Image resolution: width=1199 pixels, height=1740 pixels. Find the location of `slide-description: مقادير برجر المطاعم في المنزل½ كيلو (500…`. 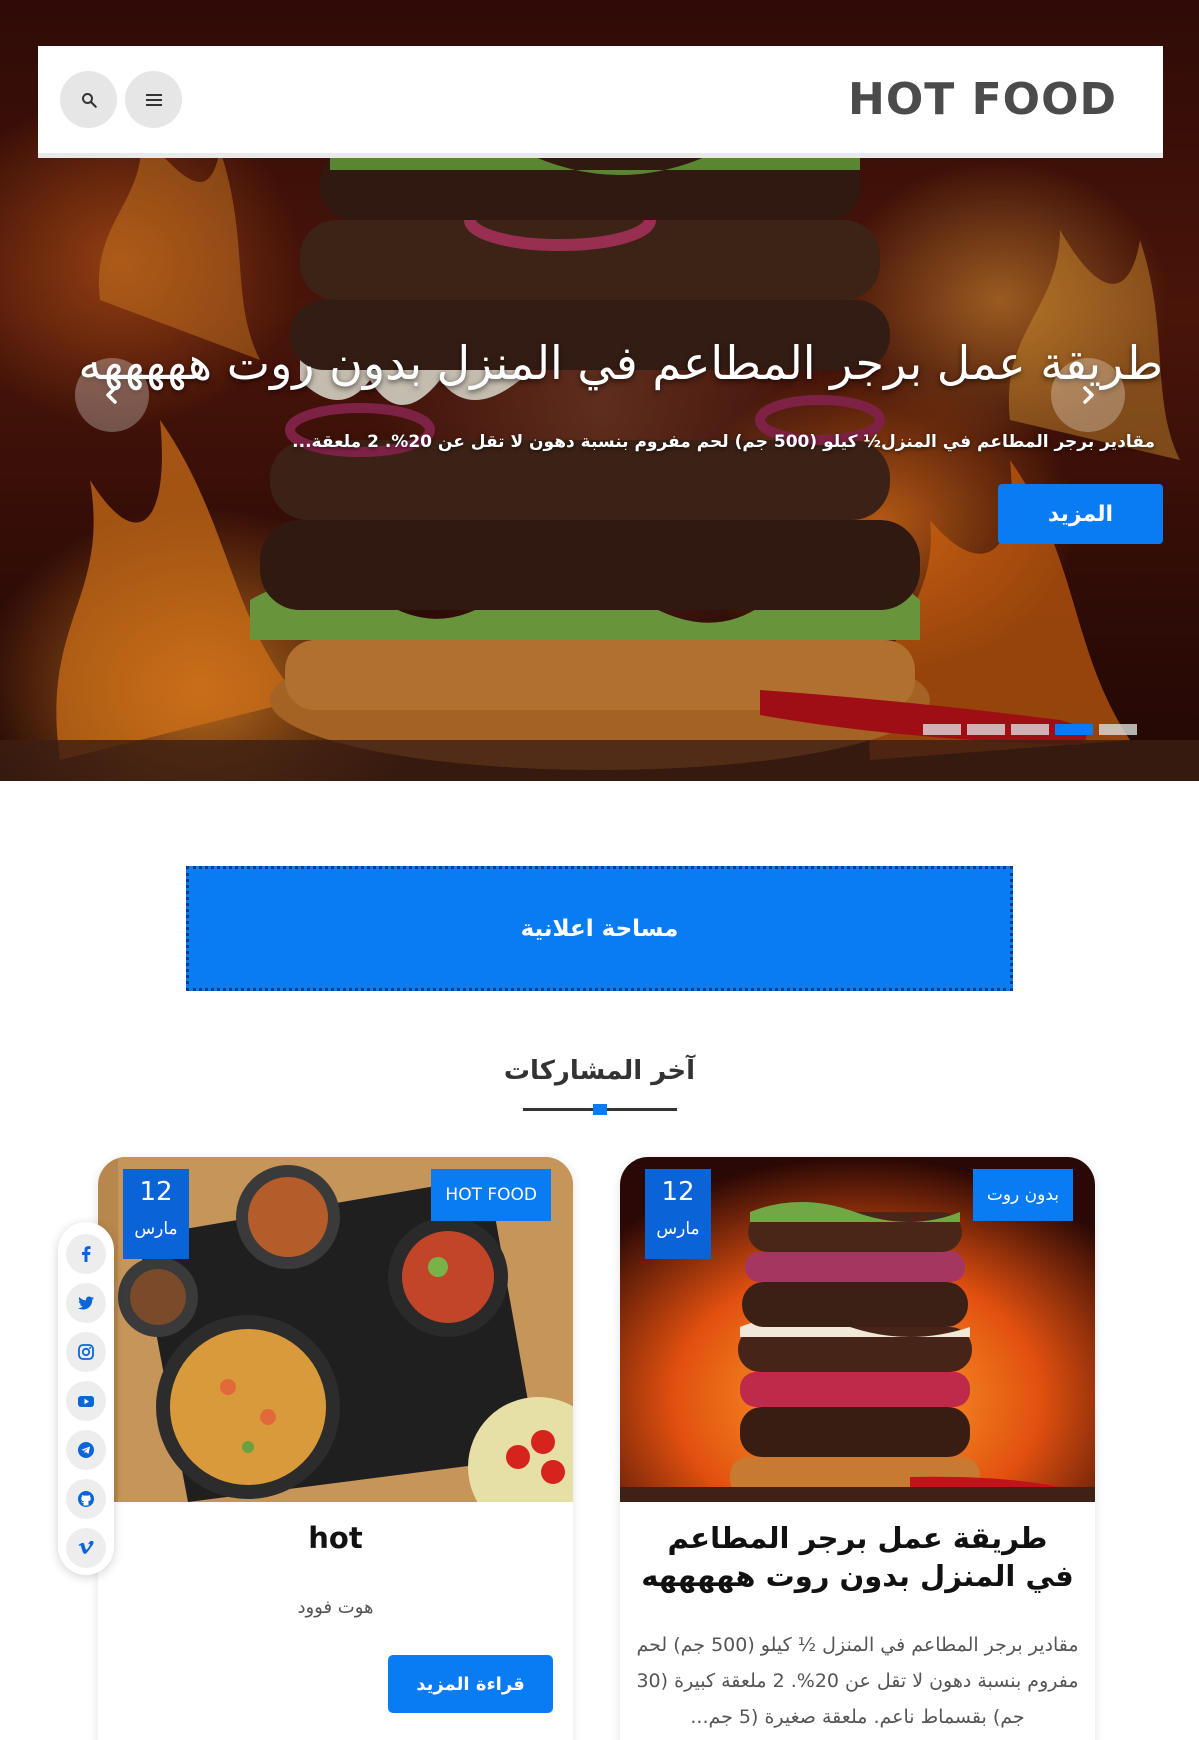

slide-description: مقادير برجر المطاعم في المنزل½ كيلو (500… is located at coordinates (723, 442).